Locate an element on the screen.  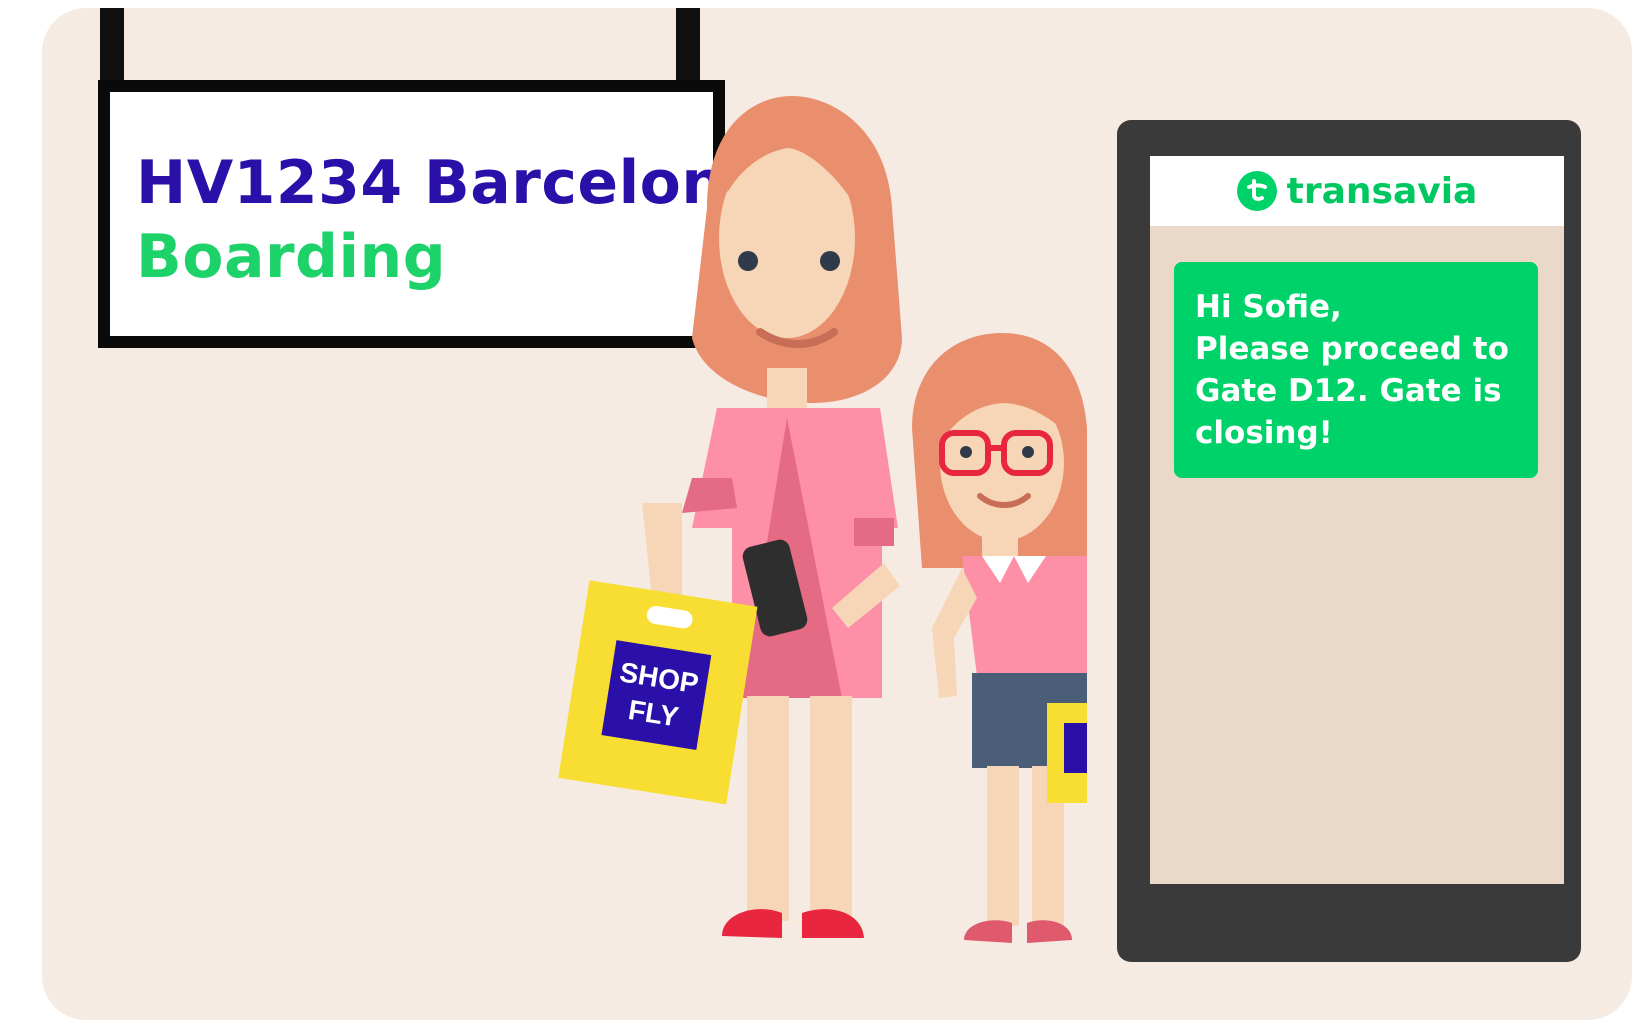
mother-figure is located at coordinates (772, 517).